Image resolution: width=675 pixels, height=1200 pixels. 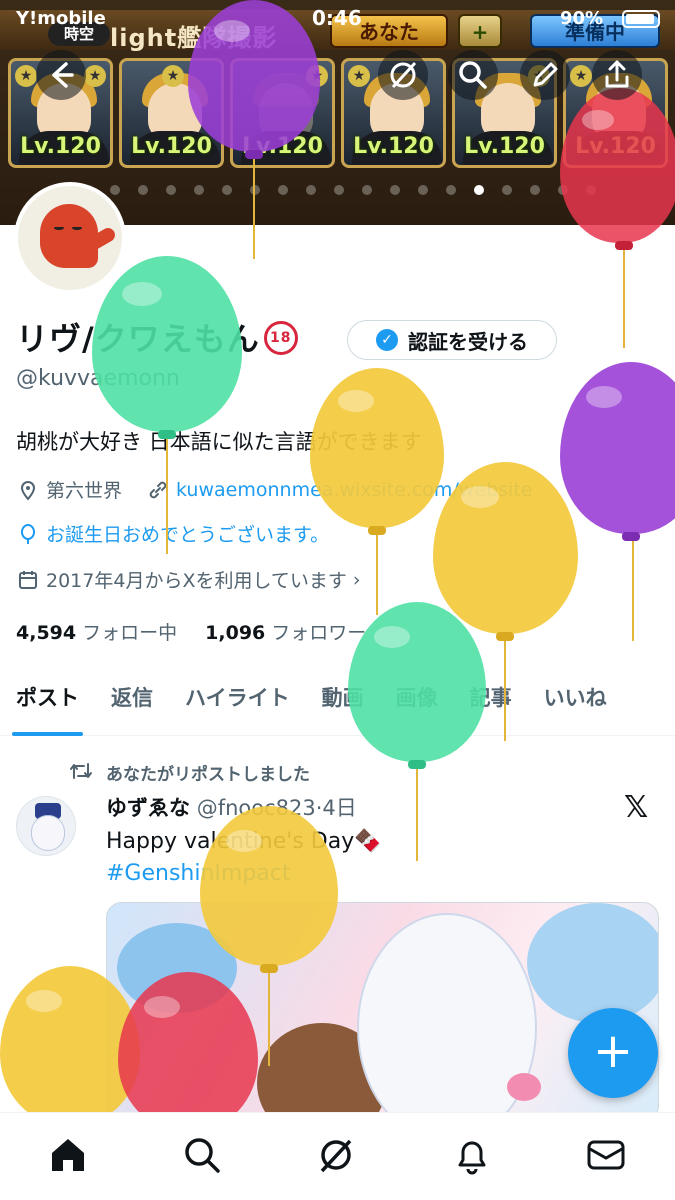 I want to click on status-bar: Y!mobile 0:46 90%, so click(x=337, y=18).